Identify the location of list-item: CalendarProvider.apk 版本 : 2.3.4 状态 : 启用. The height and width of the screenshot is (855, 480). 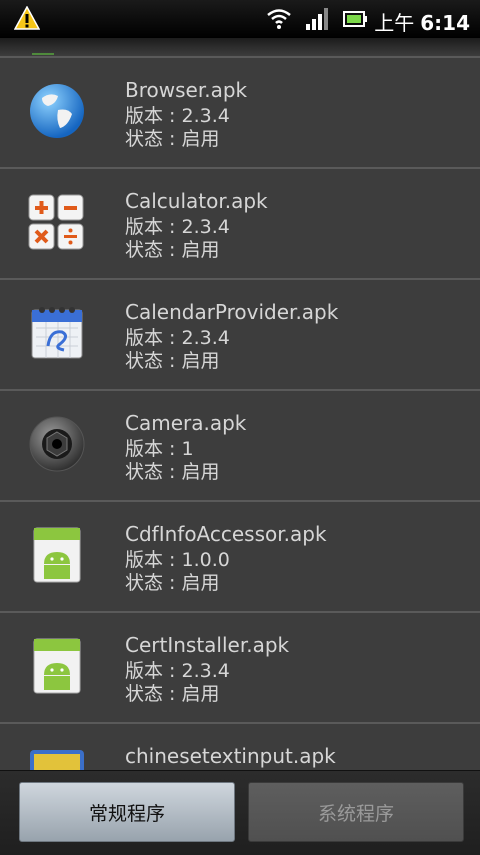
(240, 333).